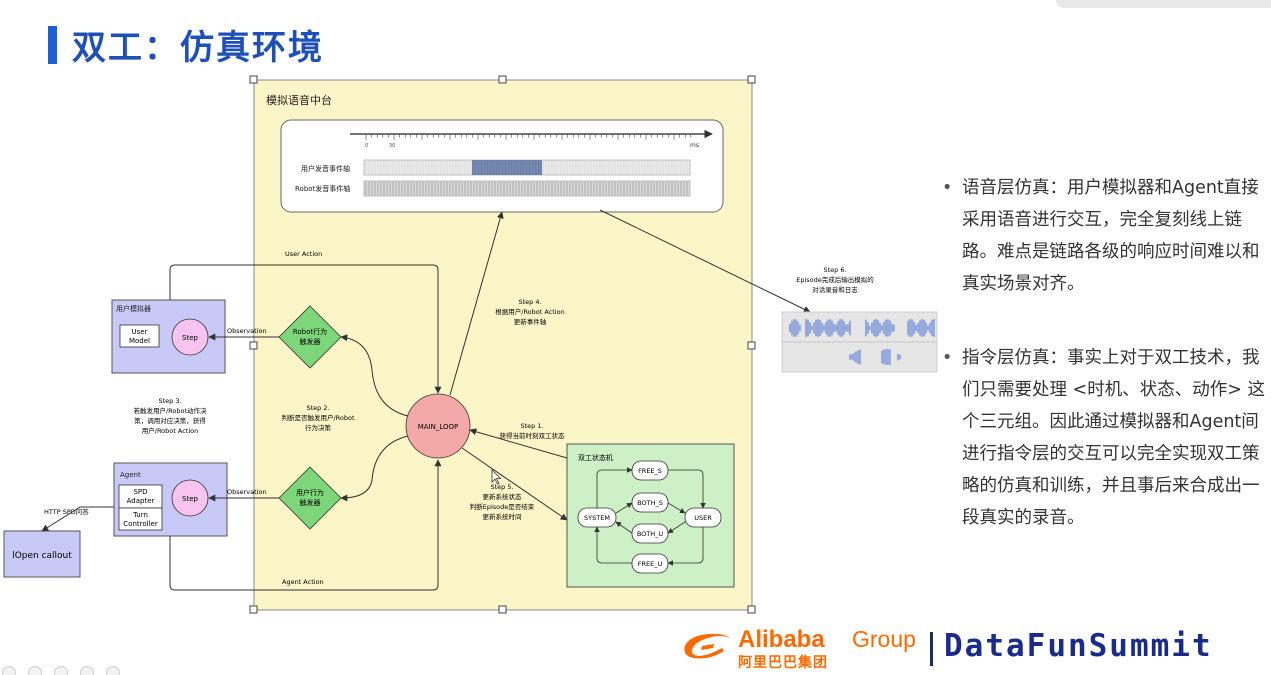  Describe the element at coordinates (783, 663) in the screenshot. I see `alibaba-chinese-name: 阿里巴巴集团` at that location.